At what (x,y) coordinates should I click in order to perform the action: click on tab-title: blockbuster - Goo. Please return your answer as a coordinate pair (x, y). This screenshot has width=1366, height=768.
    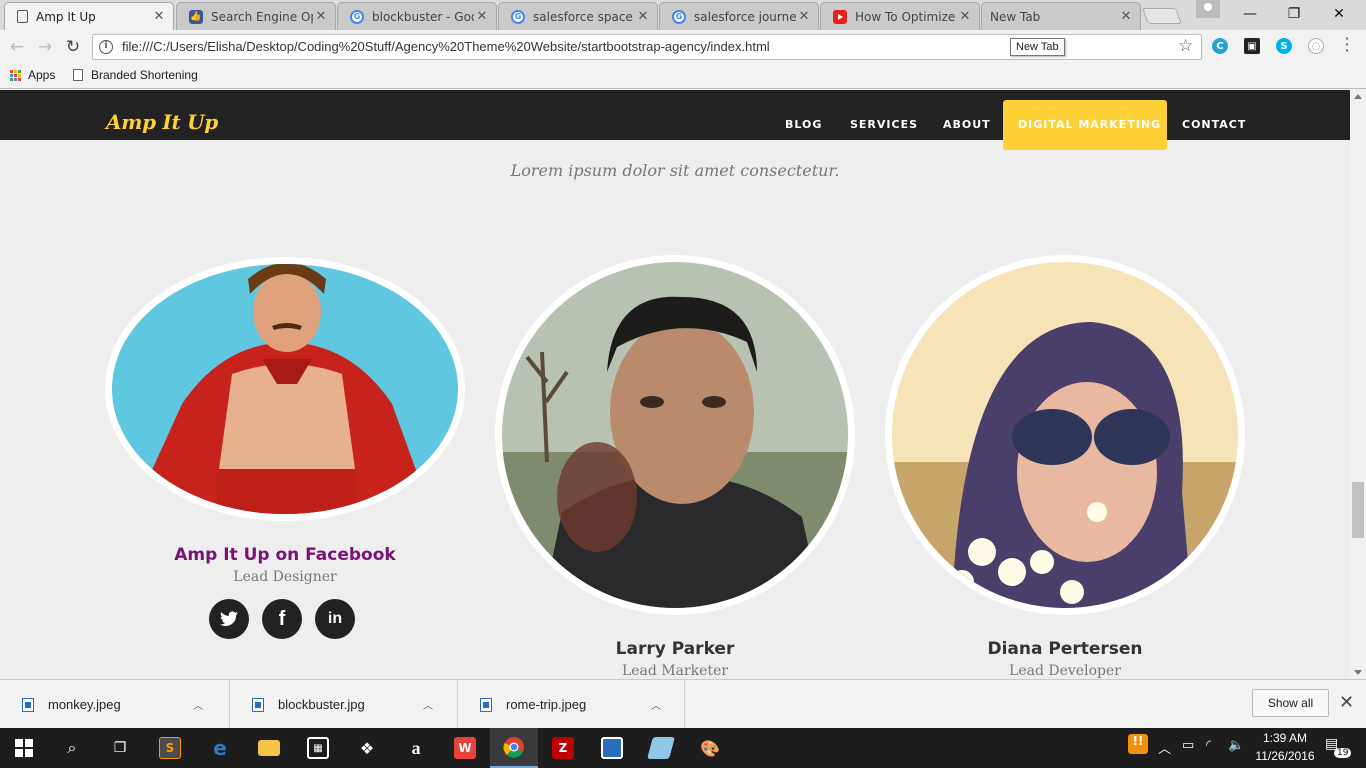
    Looking at the image, I should click on (423, 16).